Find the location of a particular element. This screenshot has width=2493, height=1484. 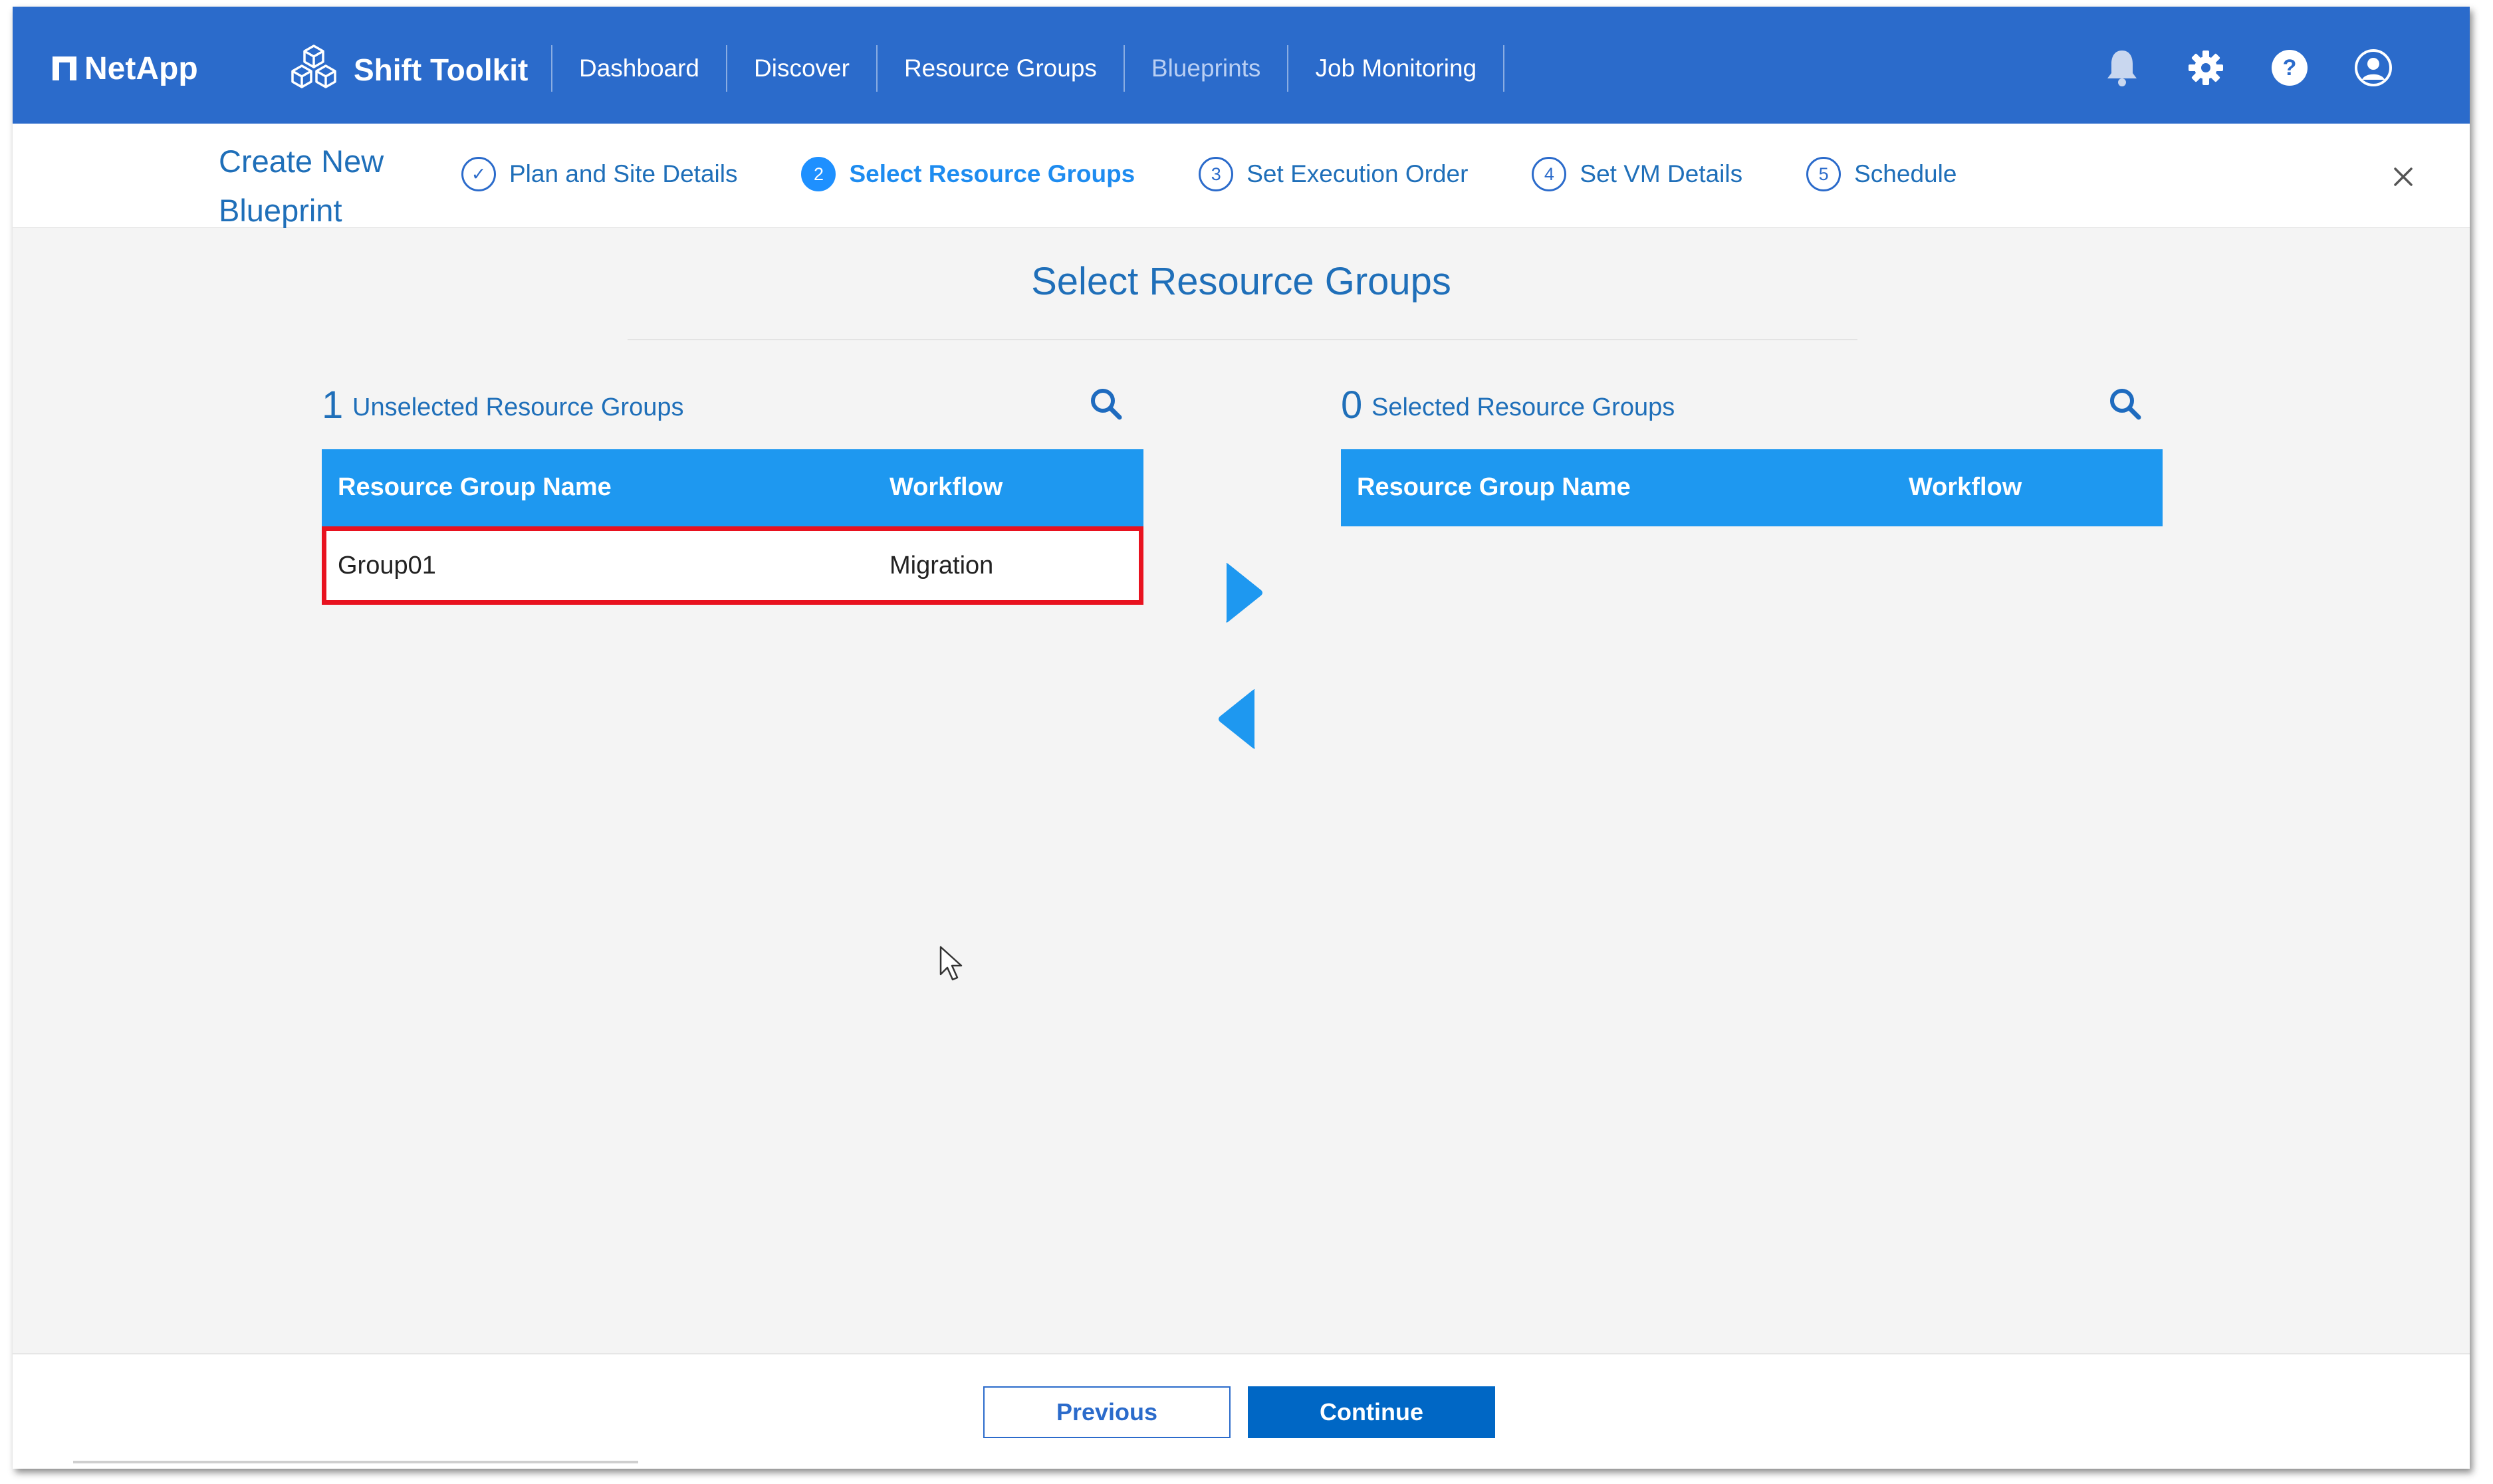

cubes-icon is located at coordinates (313, 67).